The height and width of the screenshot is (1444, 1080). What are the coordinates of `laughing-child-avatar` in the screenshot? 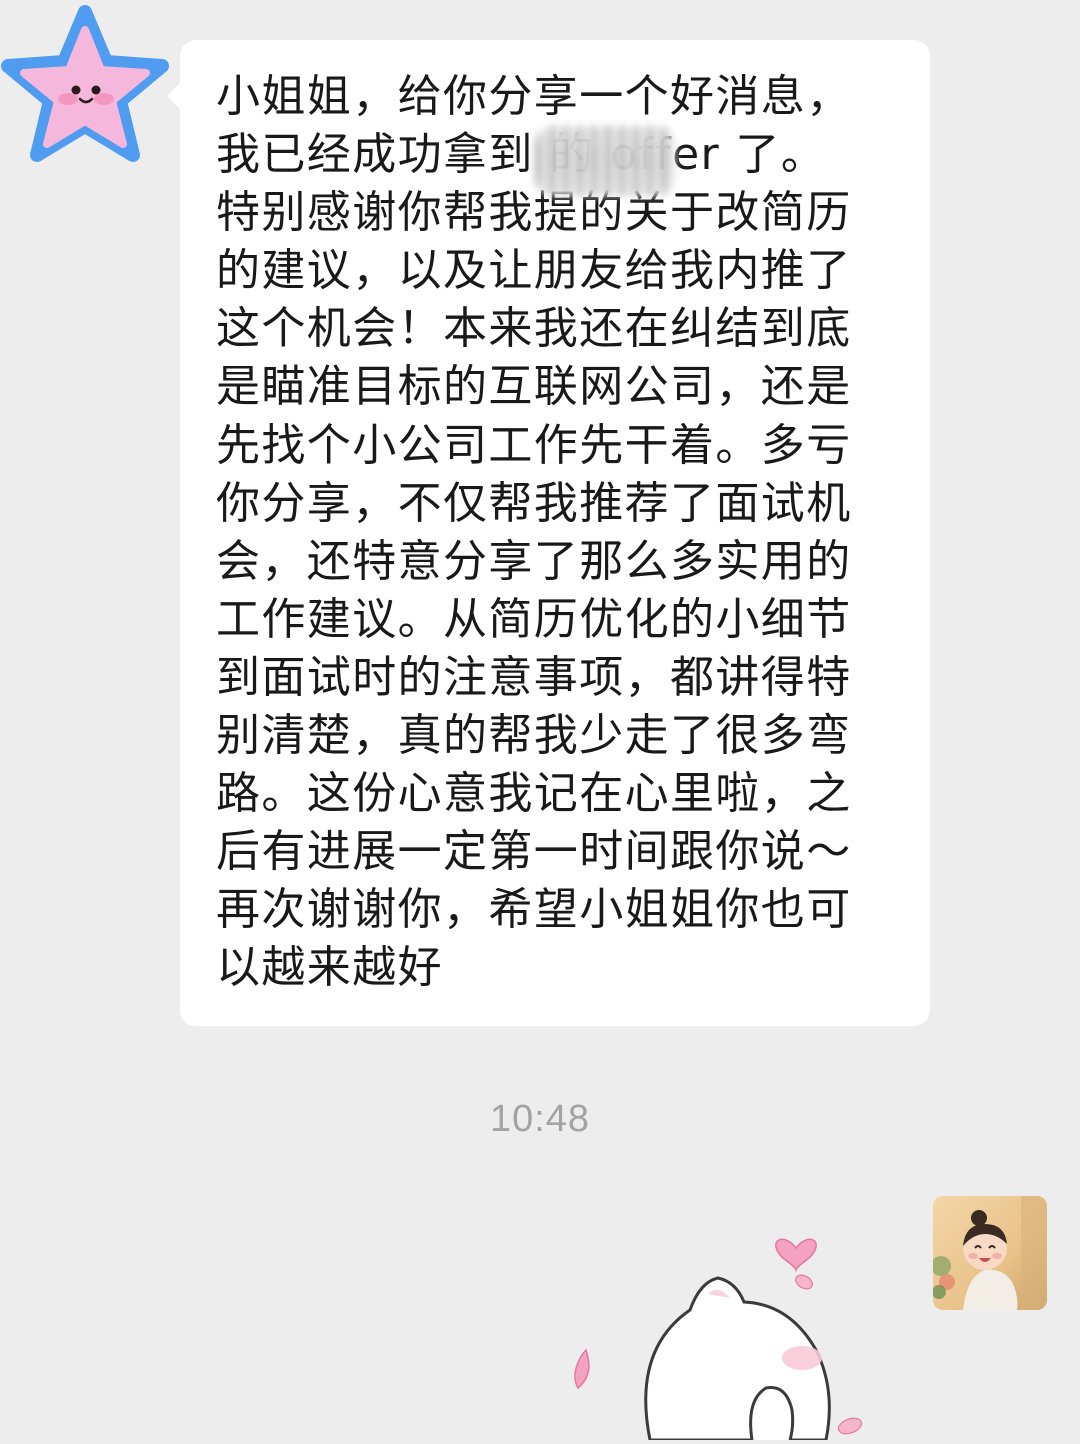 It's located at (990, 1253).